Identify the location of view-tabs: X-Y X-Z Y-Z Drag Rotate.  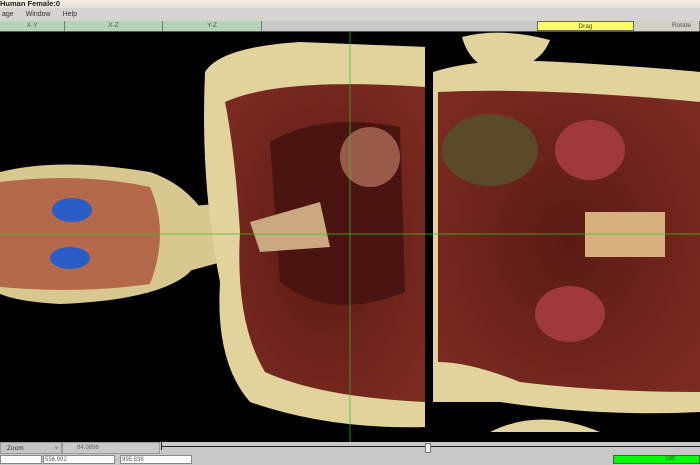
(350, 26).